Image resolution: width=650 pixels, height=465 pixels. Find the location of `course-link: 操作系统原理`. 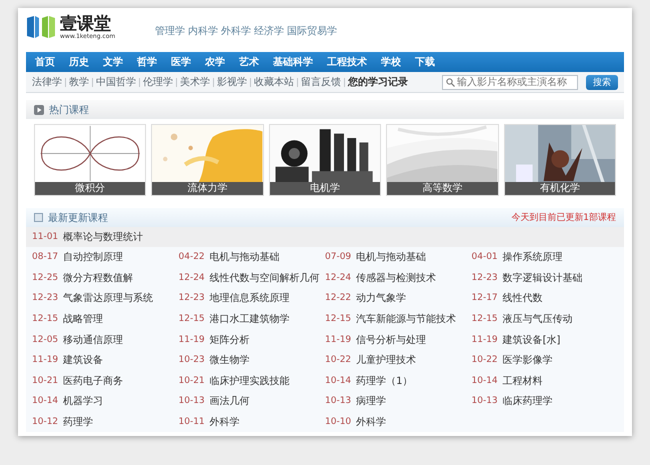

course-link: 操作系统原理 is located at coordinates (532, 257).